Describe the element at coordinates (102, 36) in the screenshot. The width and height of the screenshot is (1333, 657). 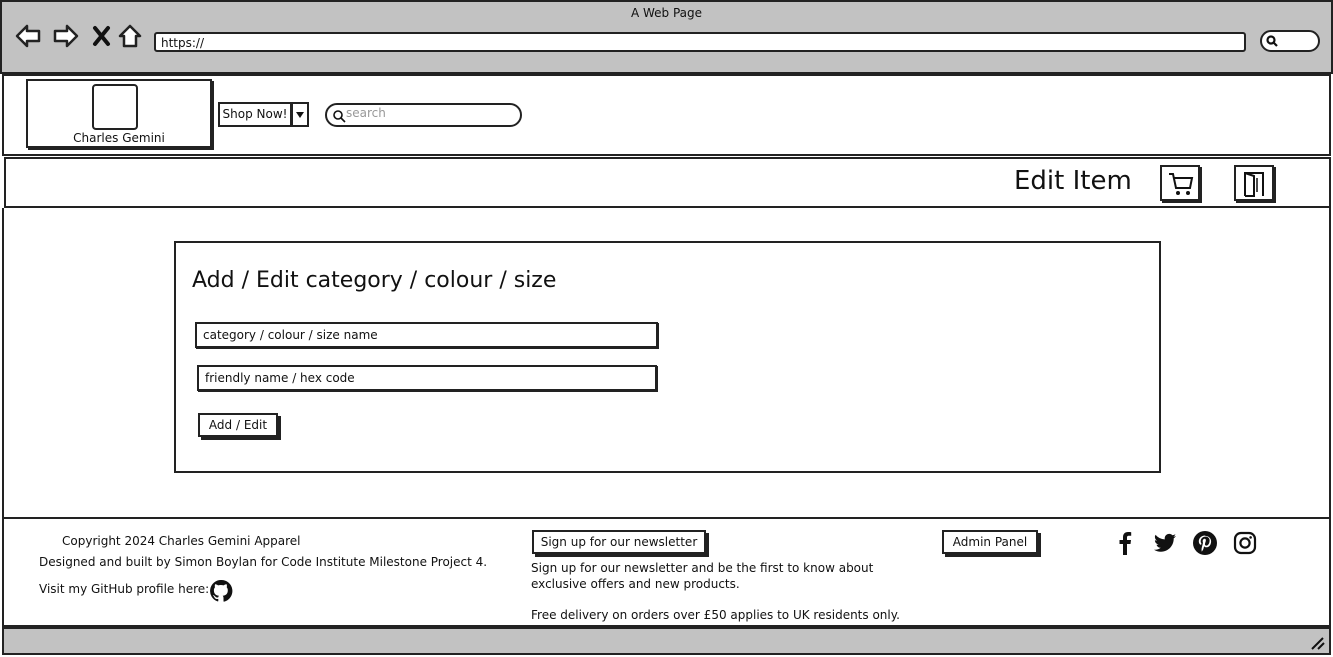
I see `close-x-icon` at that location.